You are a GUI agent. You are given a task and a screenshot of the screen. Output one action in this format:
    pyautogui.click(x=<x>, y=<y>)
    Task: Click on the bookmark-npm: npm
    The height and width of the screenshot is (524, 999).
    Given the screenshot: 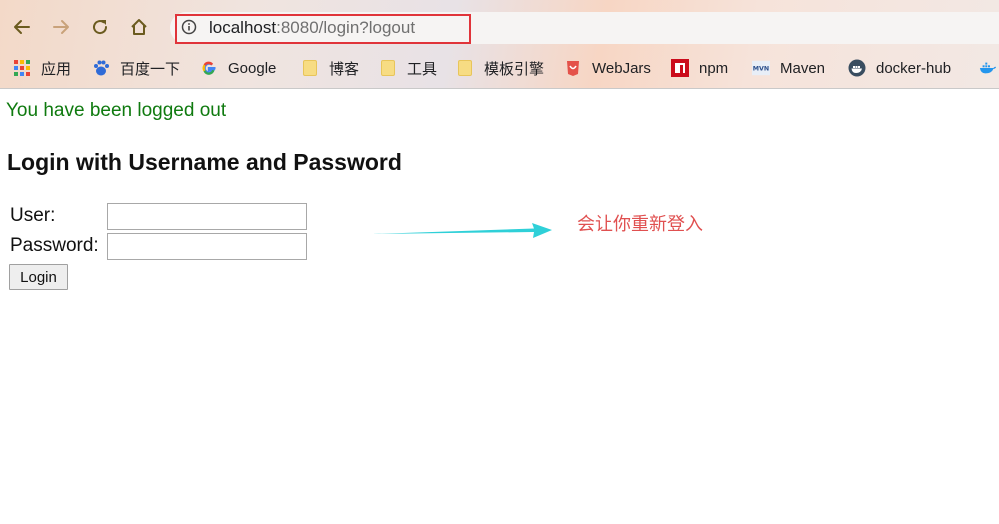 What is the action you would take?
    pyautogui.click(x=699, y=68)
    